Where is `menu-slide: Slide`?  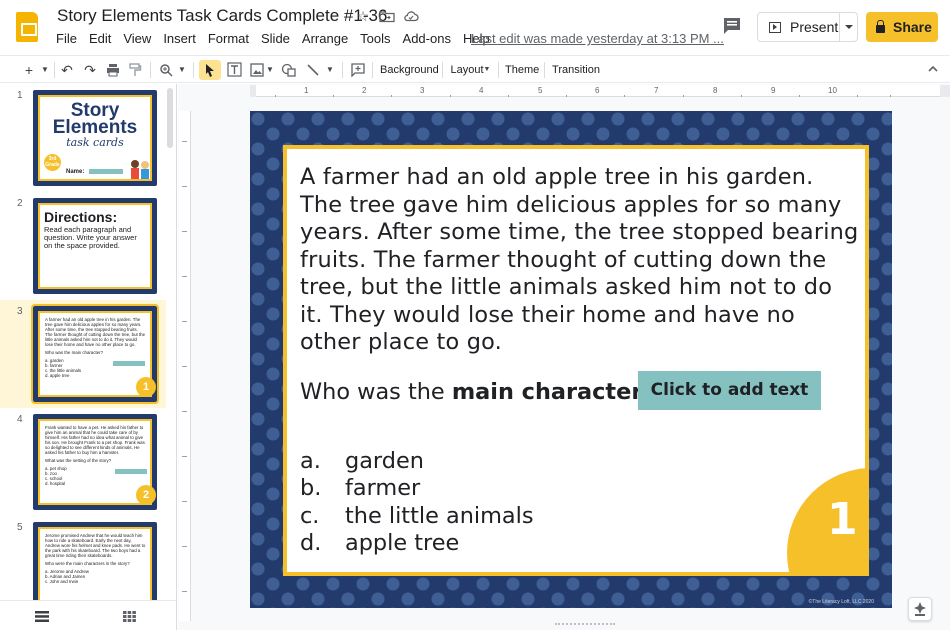
menu-slide: Slide is located at coordinates (275, 38).